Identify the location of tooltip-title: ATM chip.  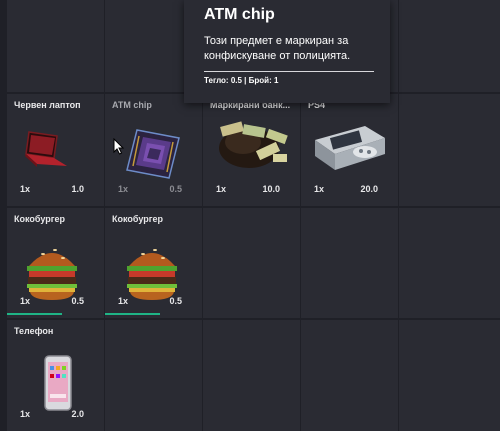
(239, 14).